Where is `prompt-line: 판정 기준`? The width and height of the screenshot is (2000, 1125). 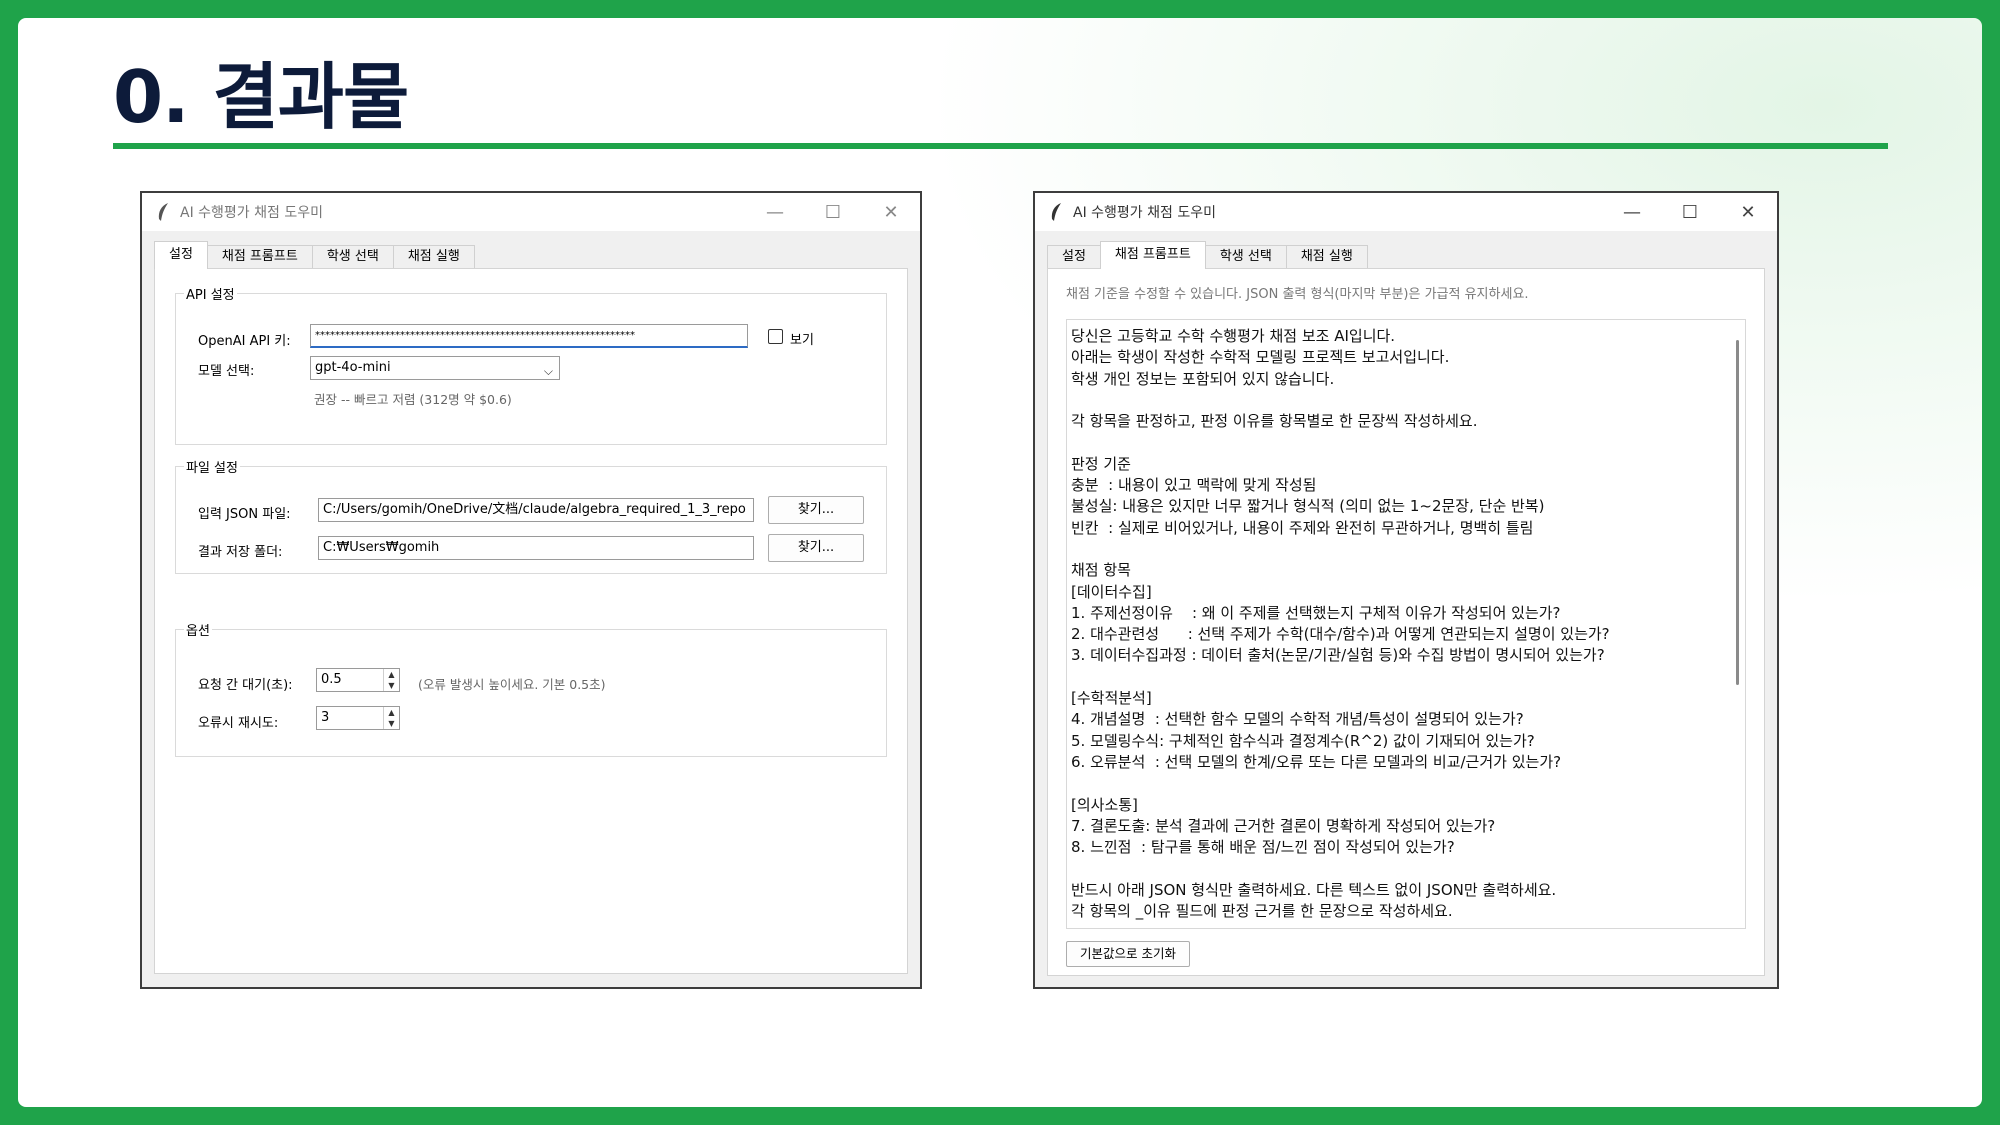 prompt-line: 판정 기준 is located at coordinates (1101, 463).